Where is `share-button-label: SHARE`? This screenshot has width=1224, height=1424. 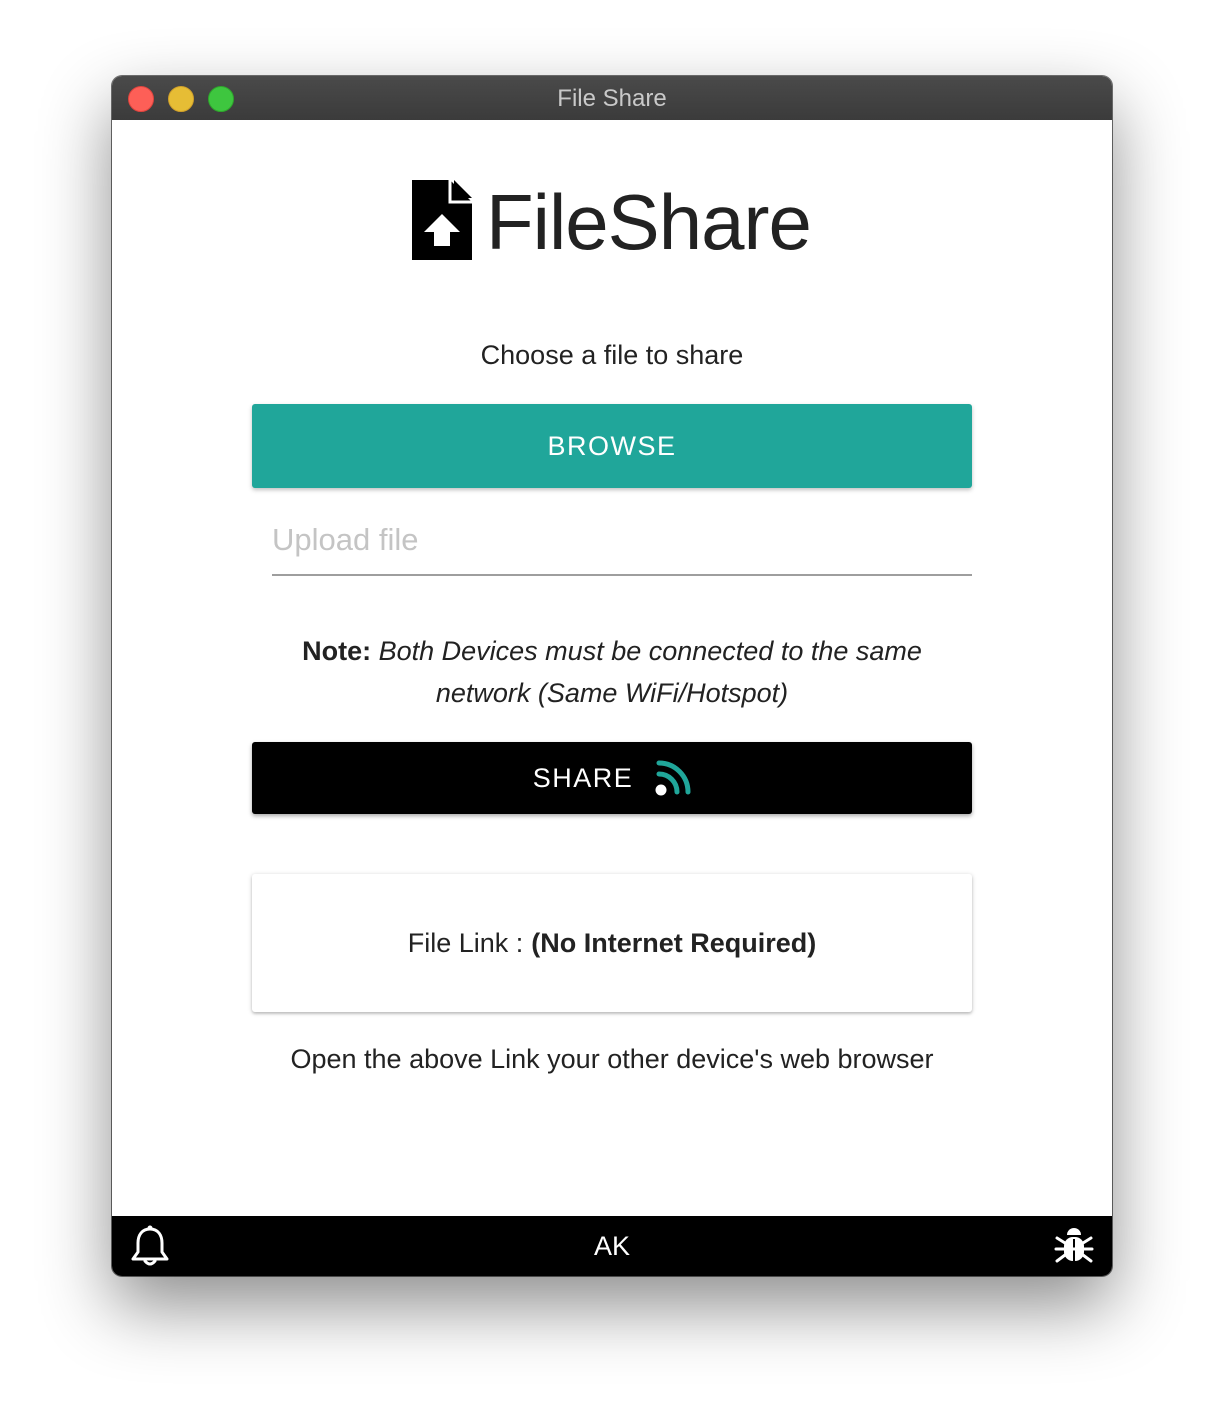
share-button-label: SHARE is located at coordinates (583, 777).